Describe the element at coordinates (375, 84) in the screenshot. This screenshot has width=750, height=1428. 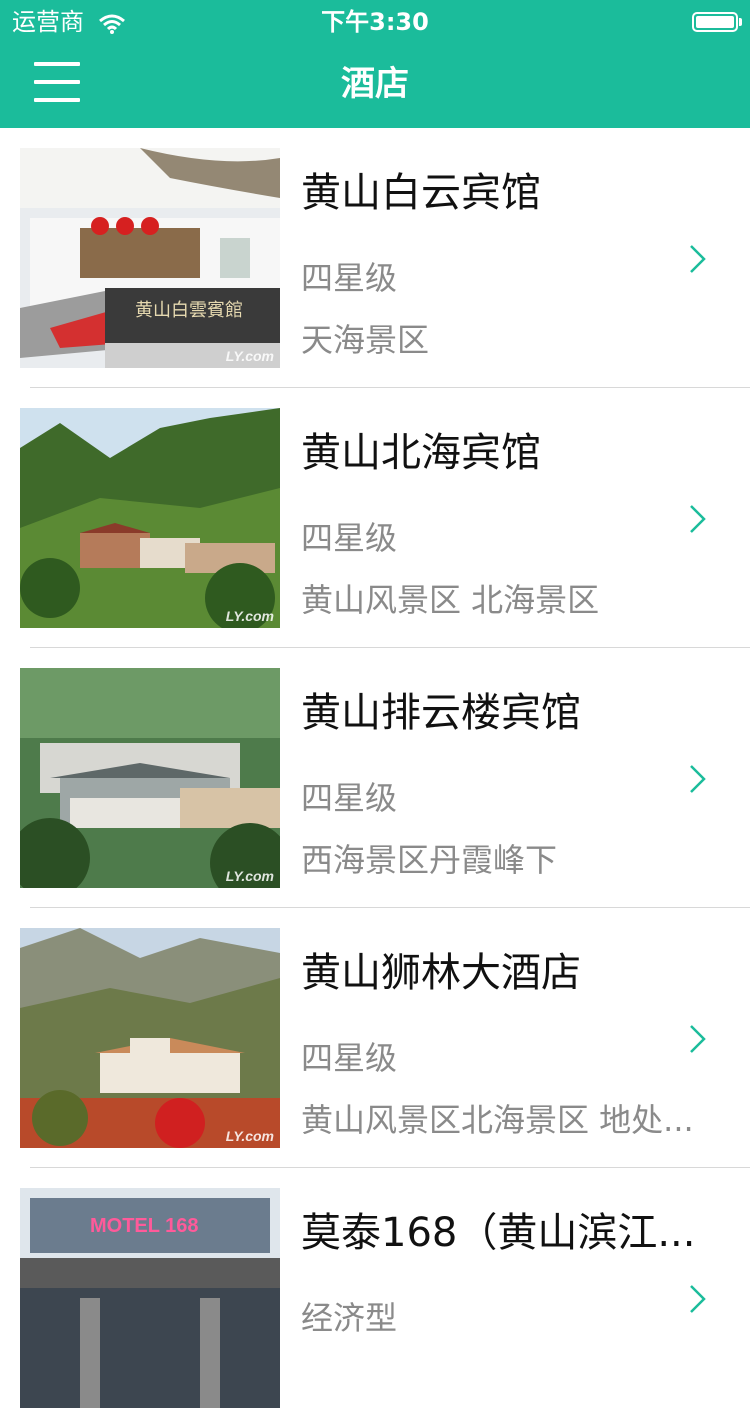
I see `page-title: 酒店` at that location.